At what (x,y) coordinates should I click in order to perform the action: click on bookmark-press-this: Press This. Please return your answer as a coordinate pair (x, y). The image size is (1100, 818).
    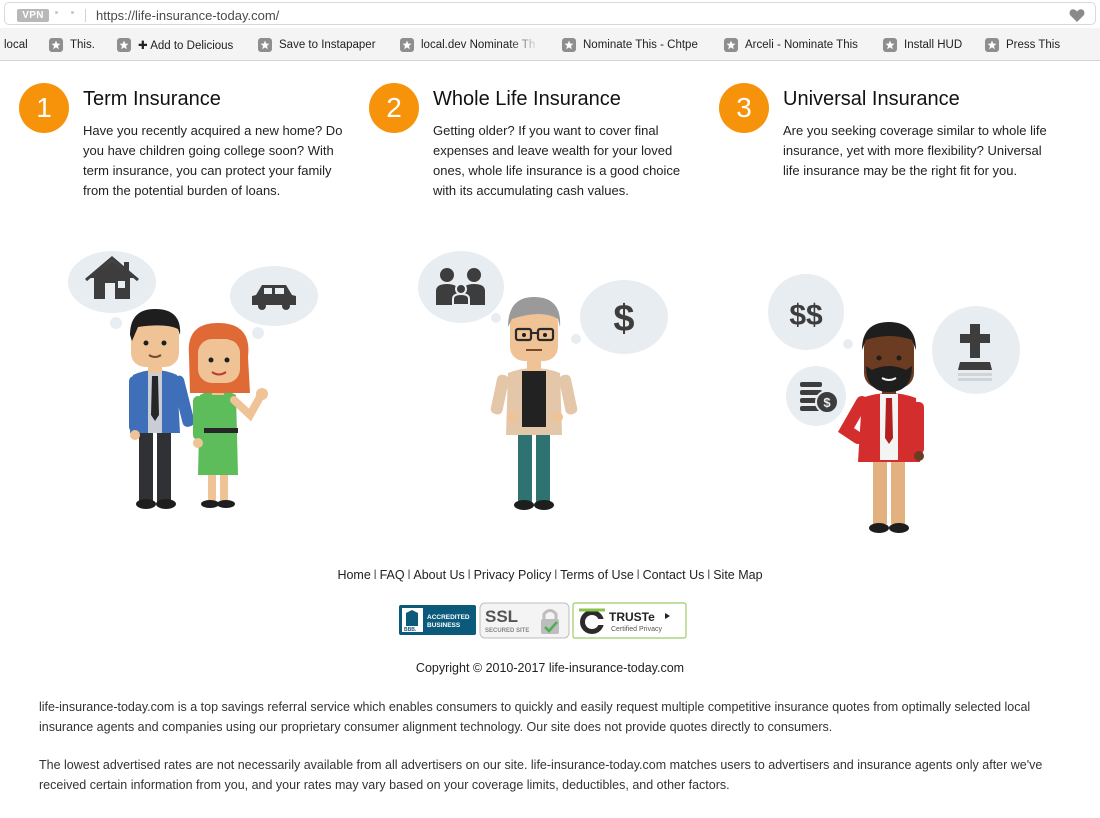
    Looking at the image, I should click on (1022, 45).